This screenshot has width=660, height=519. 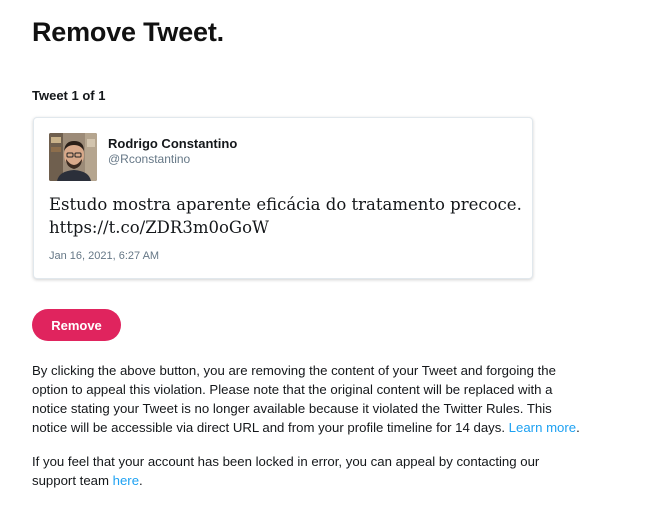 I want to click on tweet-author-name: Rodrigo Constantino, so click(x=173, y=143).